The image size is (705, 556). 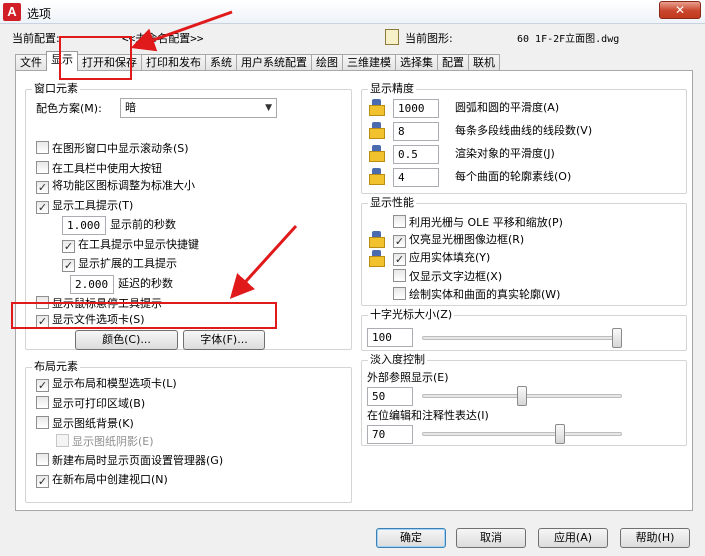 I want to click on pan-zoom-raster-checkbox, so click(x=399, y=221).